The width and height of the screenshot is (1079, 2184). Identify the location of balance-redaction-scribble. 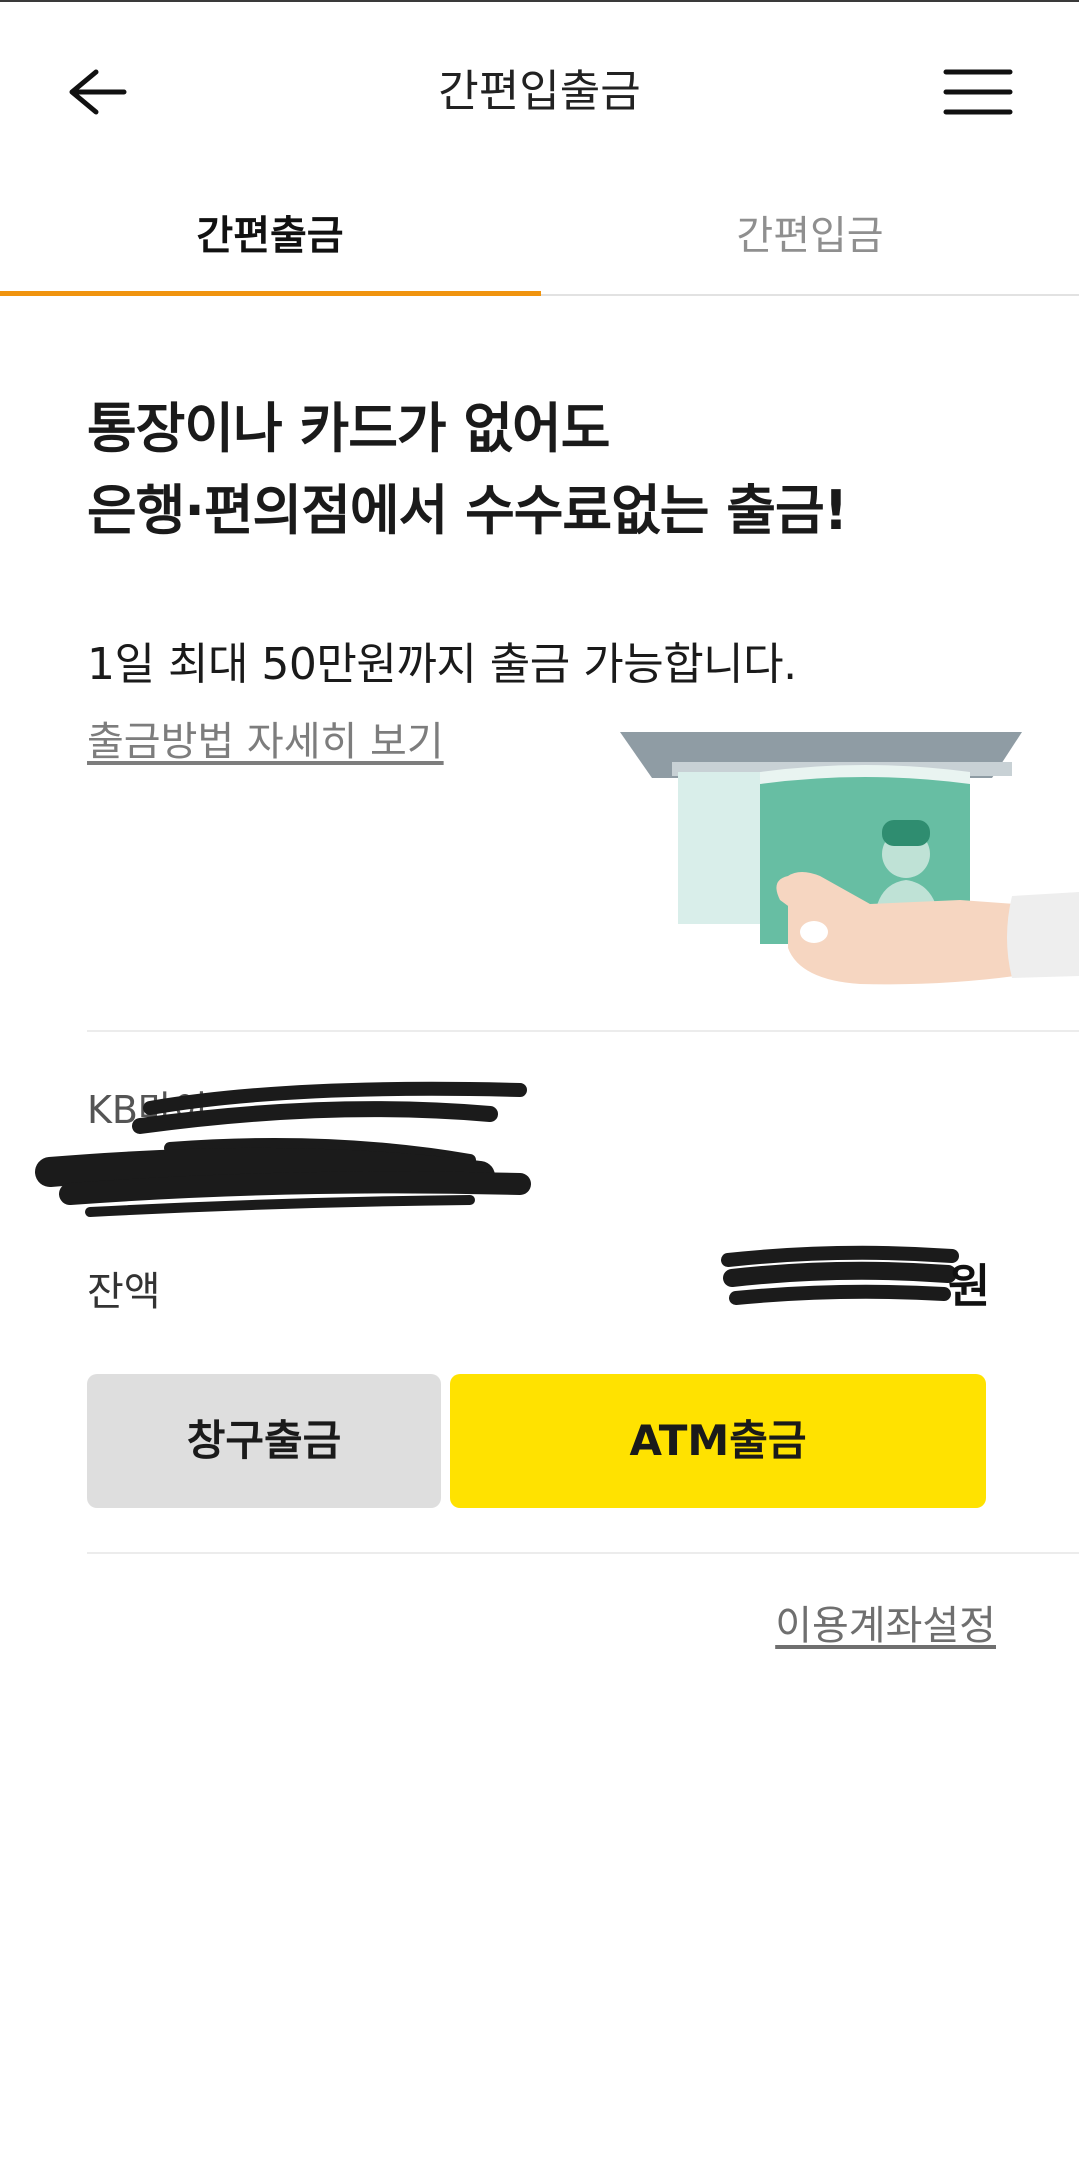
(840, 1275).